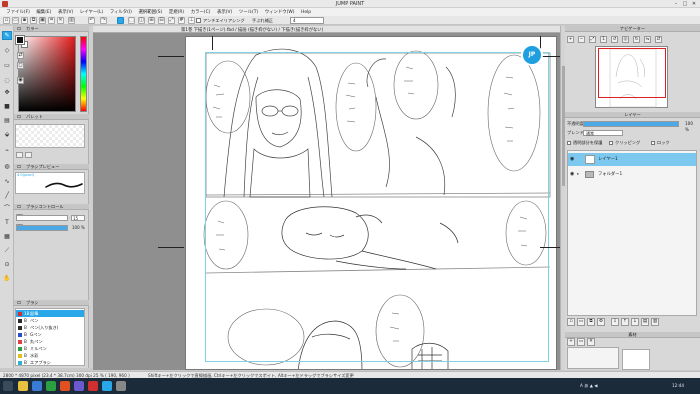  I want to click on eyedropper-tool-icon: ⟋, so click(7, 250).